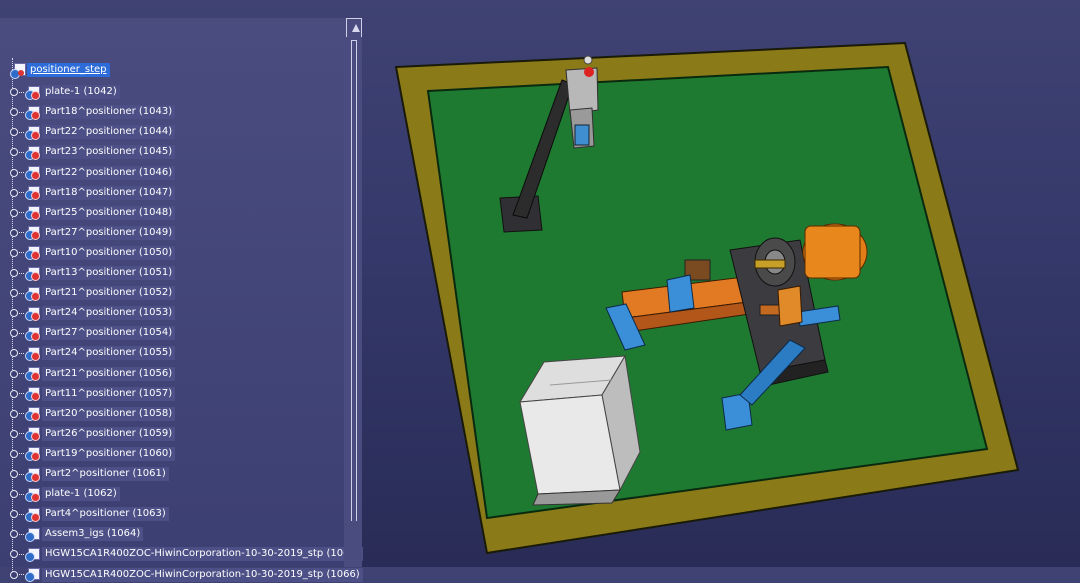 Image resolution: width=1080 pixels, height=583 pixels. I want to click on tree-item-label: plate-1 (1062), so click(81, 494).